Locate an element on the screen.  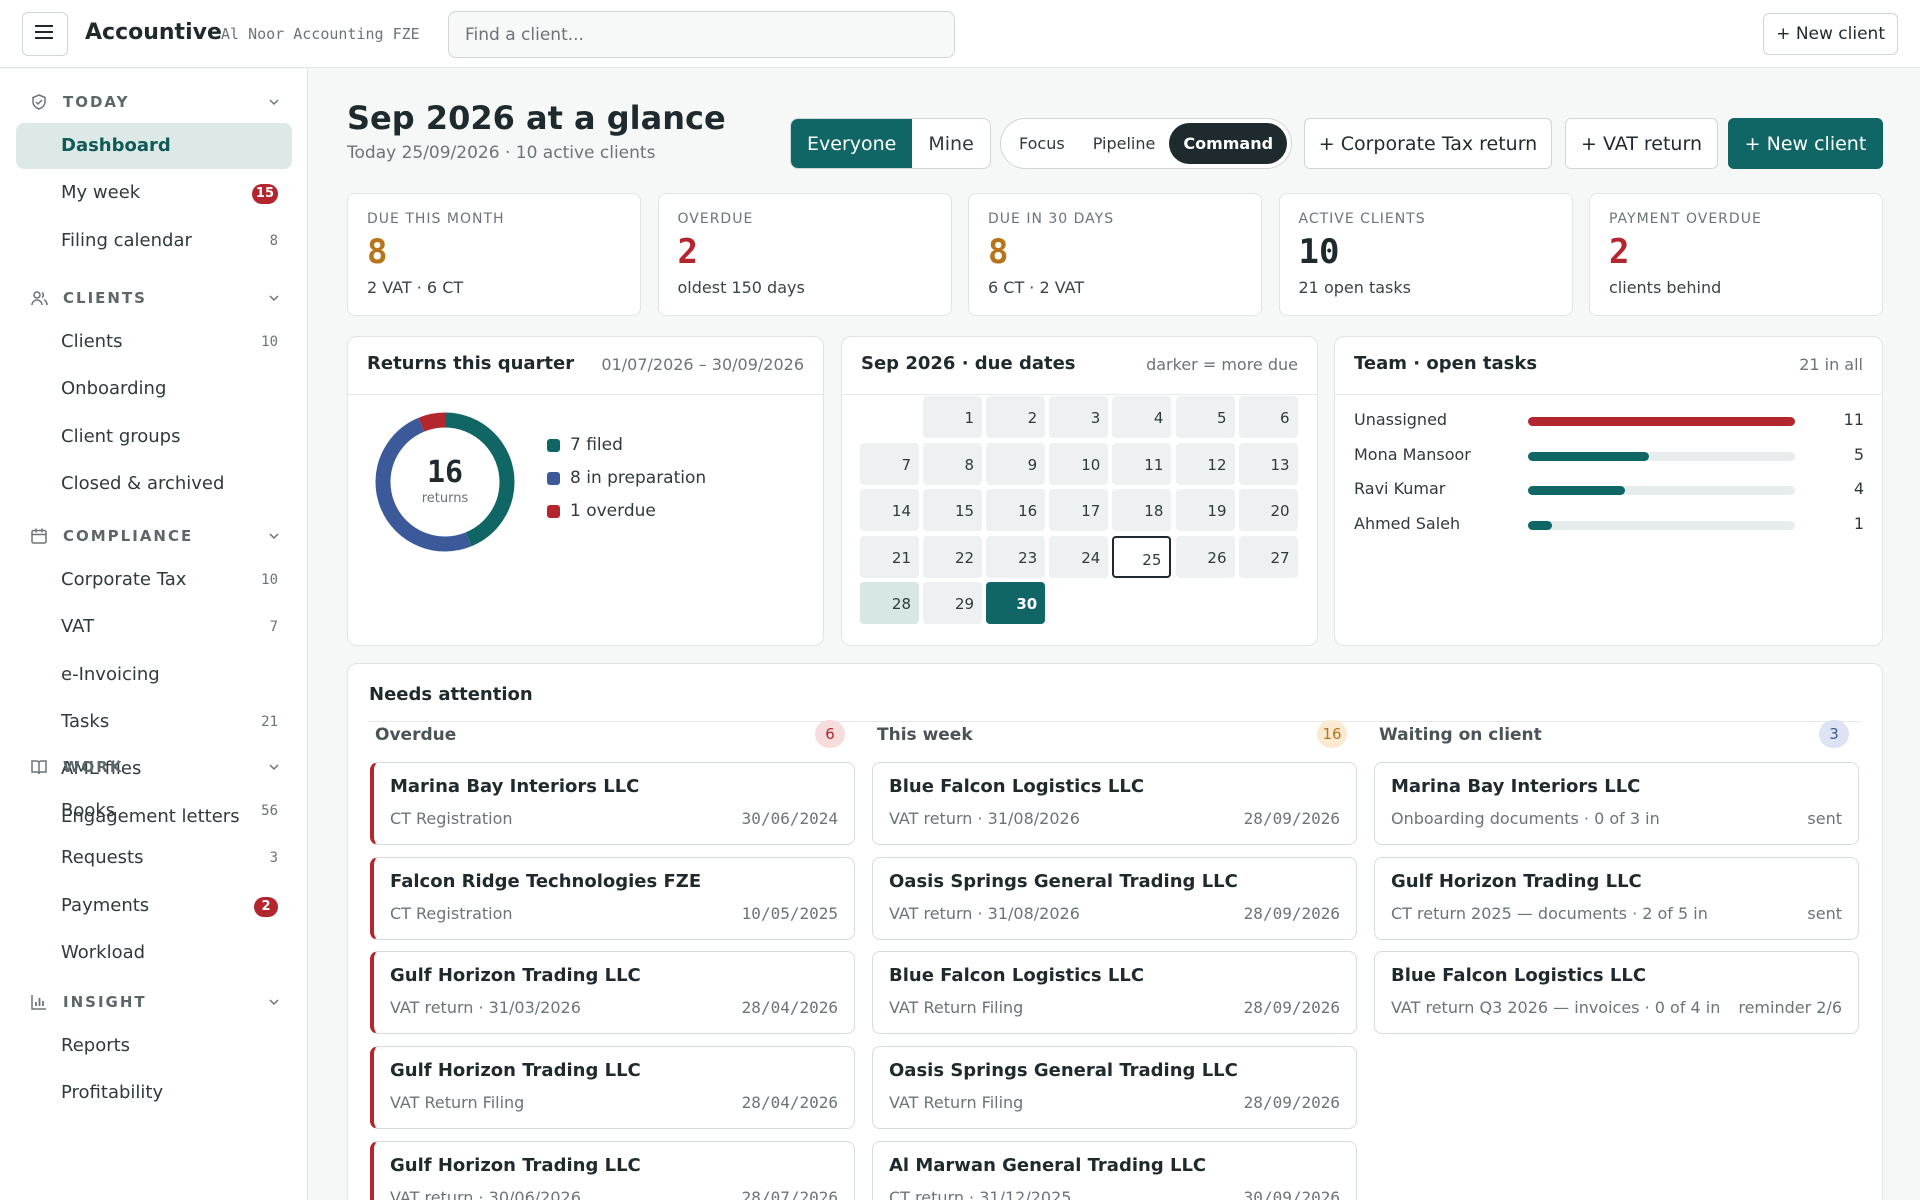
view-command: Command is located at coordinates (1228, 143).